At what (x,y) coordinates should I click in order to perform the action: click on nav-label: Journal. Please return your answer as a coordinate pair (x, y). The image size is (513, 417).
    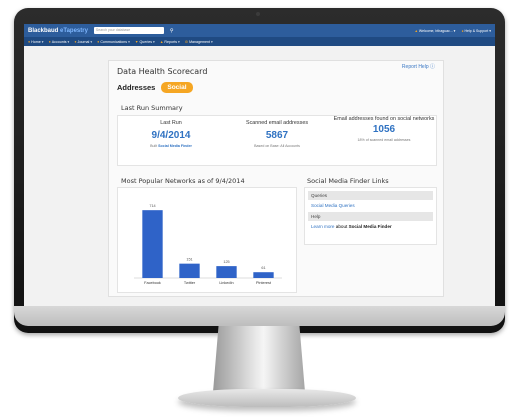
    Looking at the image, I should click on (83, 41).